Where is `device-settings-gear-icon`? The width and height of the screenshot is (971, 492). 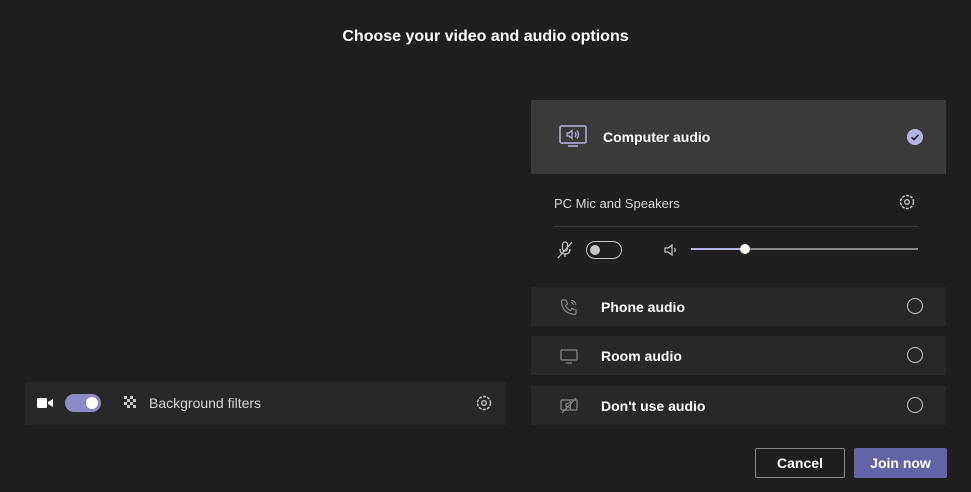
device-settings-gear-icon is located at coordinates (907, 202).